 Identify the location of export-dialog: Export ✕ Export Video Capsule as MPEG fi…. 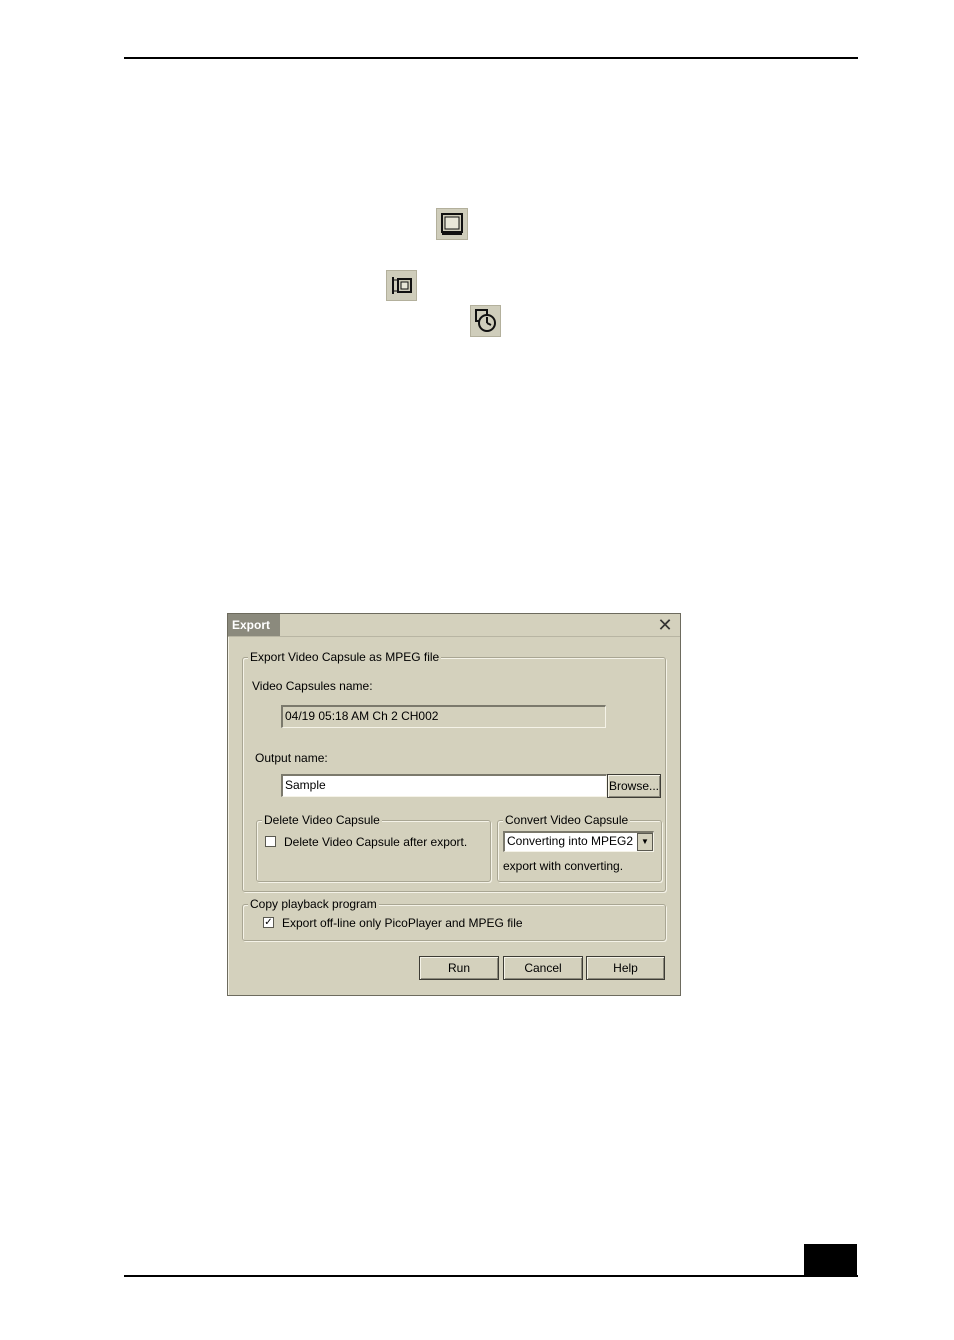
(454, 804).